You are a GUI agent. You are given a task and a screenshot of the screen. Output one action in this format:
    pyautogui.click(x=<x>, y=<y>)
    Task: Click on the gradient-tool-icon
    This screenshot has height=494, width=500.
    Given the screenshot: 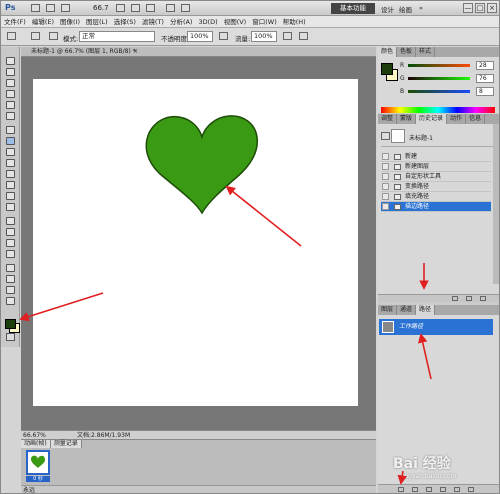 What is the action you would take?
    pyautogui.click(x=10, y=185)
    